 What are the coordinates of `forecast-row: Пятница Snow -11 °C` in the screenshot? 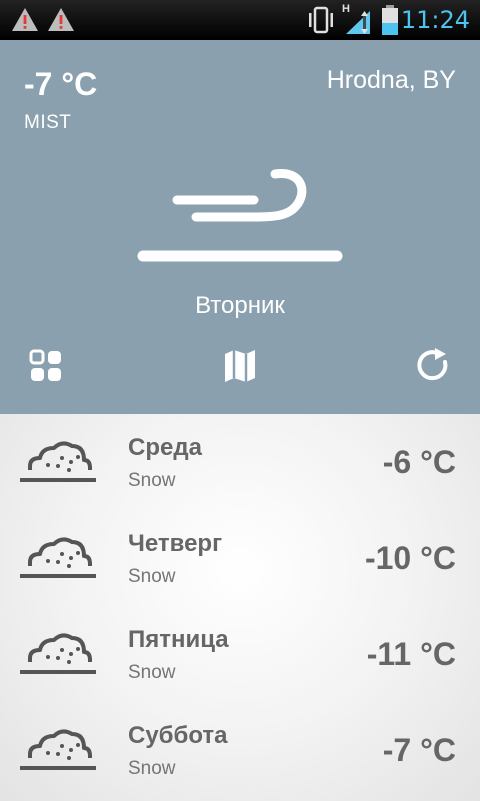 It's located at (240, 654).